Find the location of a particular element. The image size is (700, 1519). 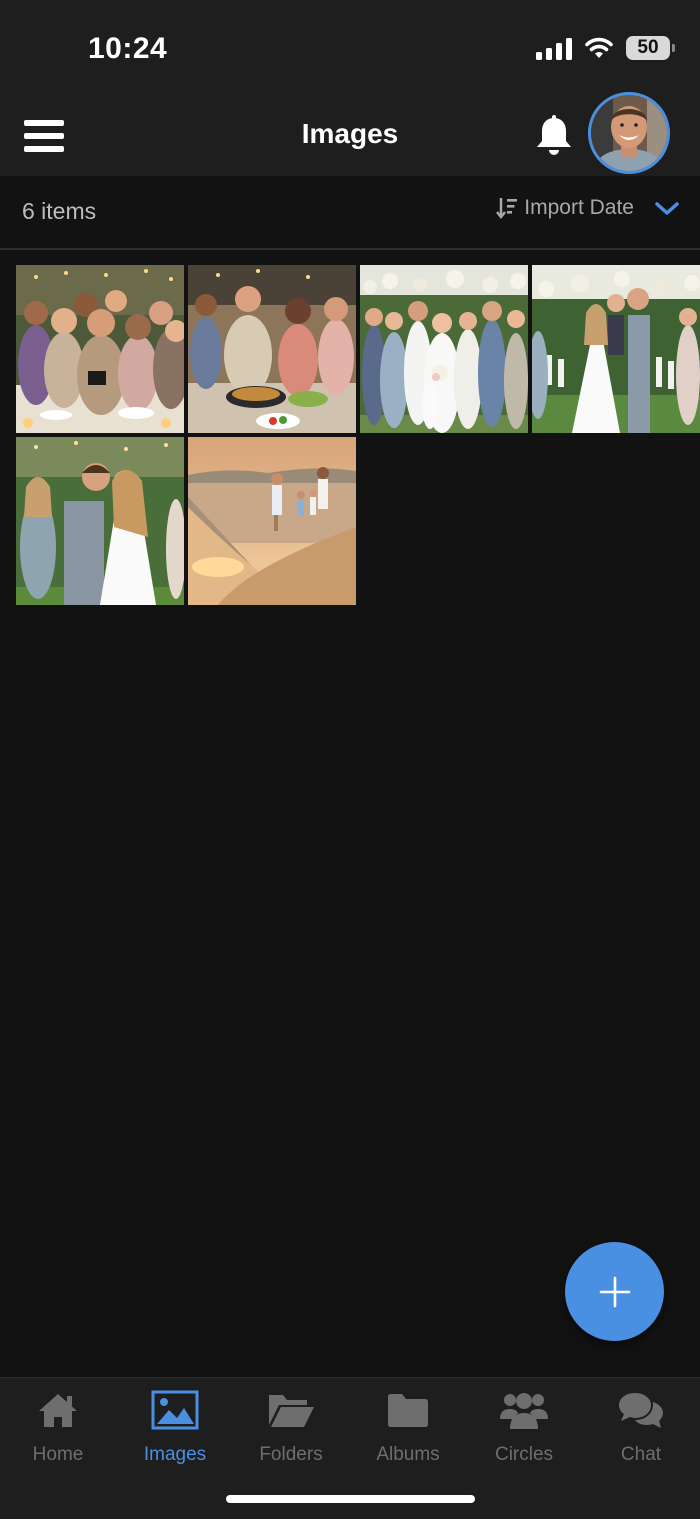

tab-home: Home is located at coordinates (58, 1428).